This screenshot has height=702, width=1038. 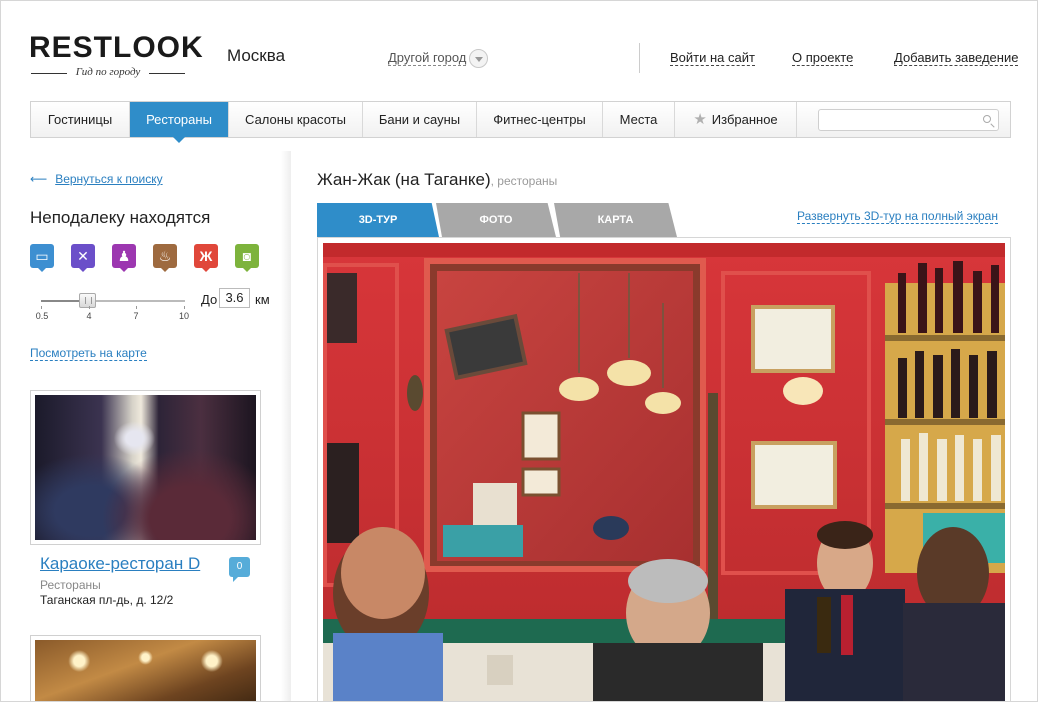 I want to click on distance-slider-track, so click(x=113, y=301).